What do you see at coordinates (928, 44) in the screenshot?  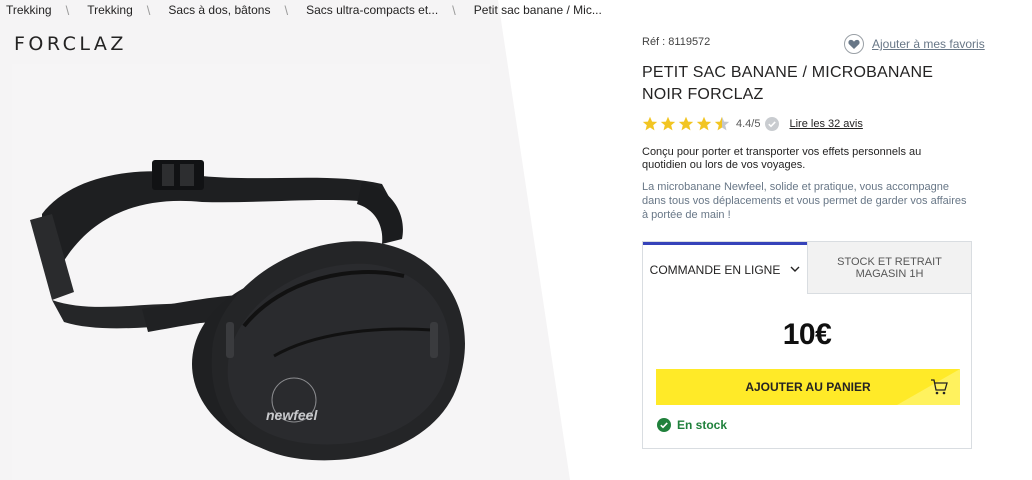 I see `add-to-favorites-label: Ajouter à mes favoris` at bounding box center [928, 44].